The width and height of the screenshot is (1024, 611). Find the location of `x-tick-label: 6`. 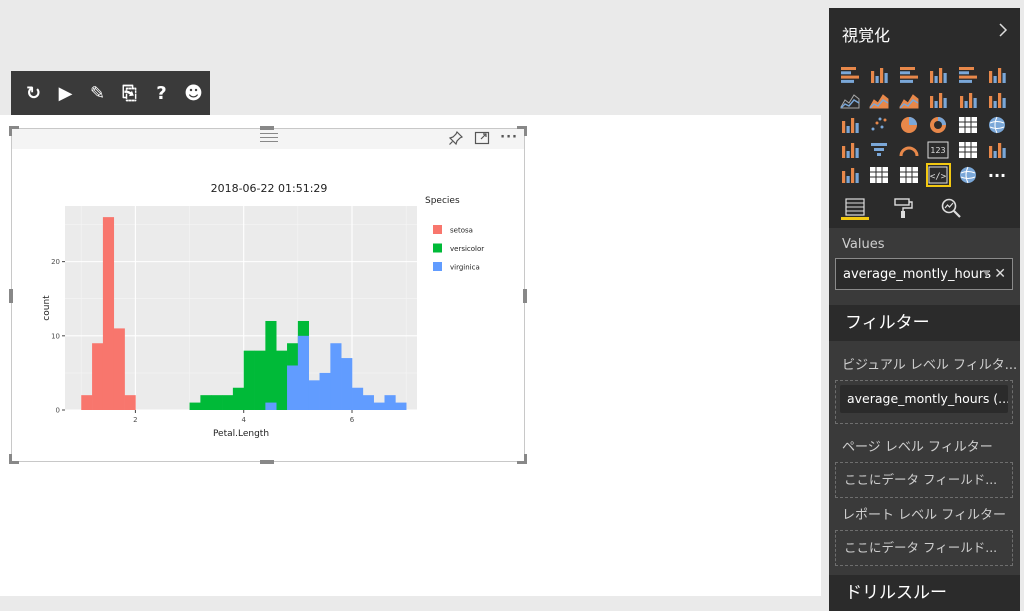

x-tick-label: 6 is located at coordinates (352, 420).